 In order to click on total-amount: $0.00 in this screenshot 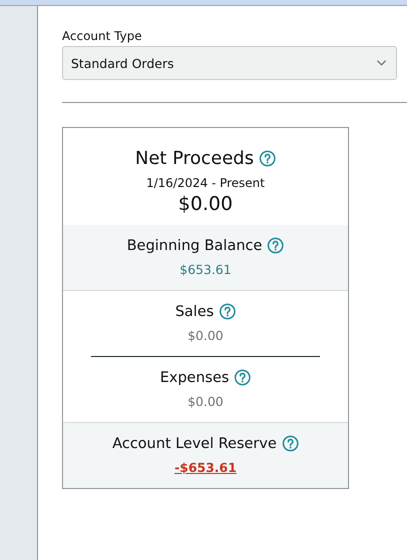, I will do `click(205, 204)`.